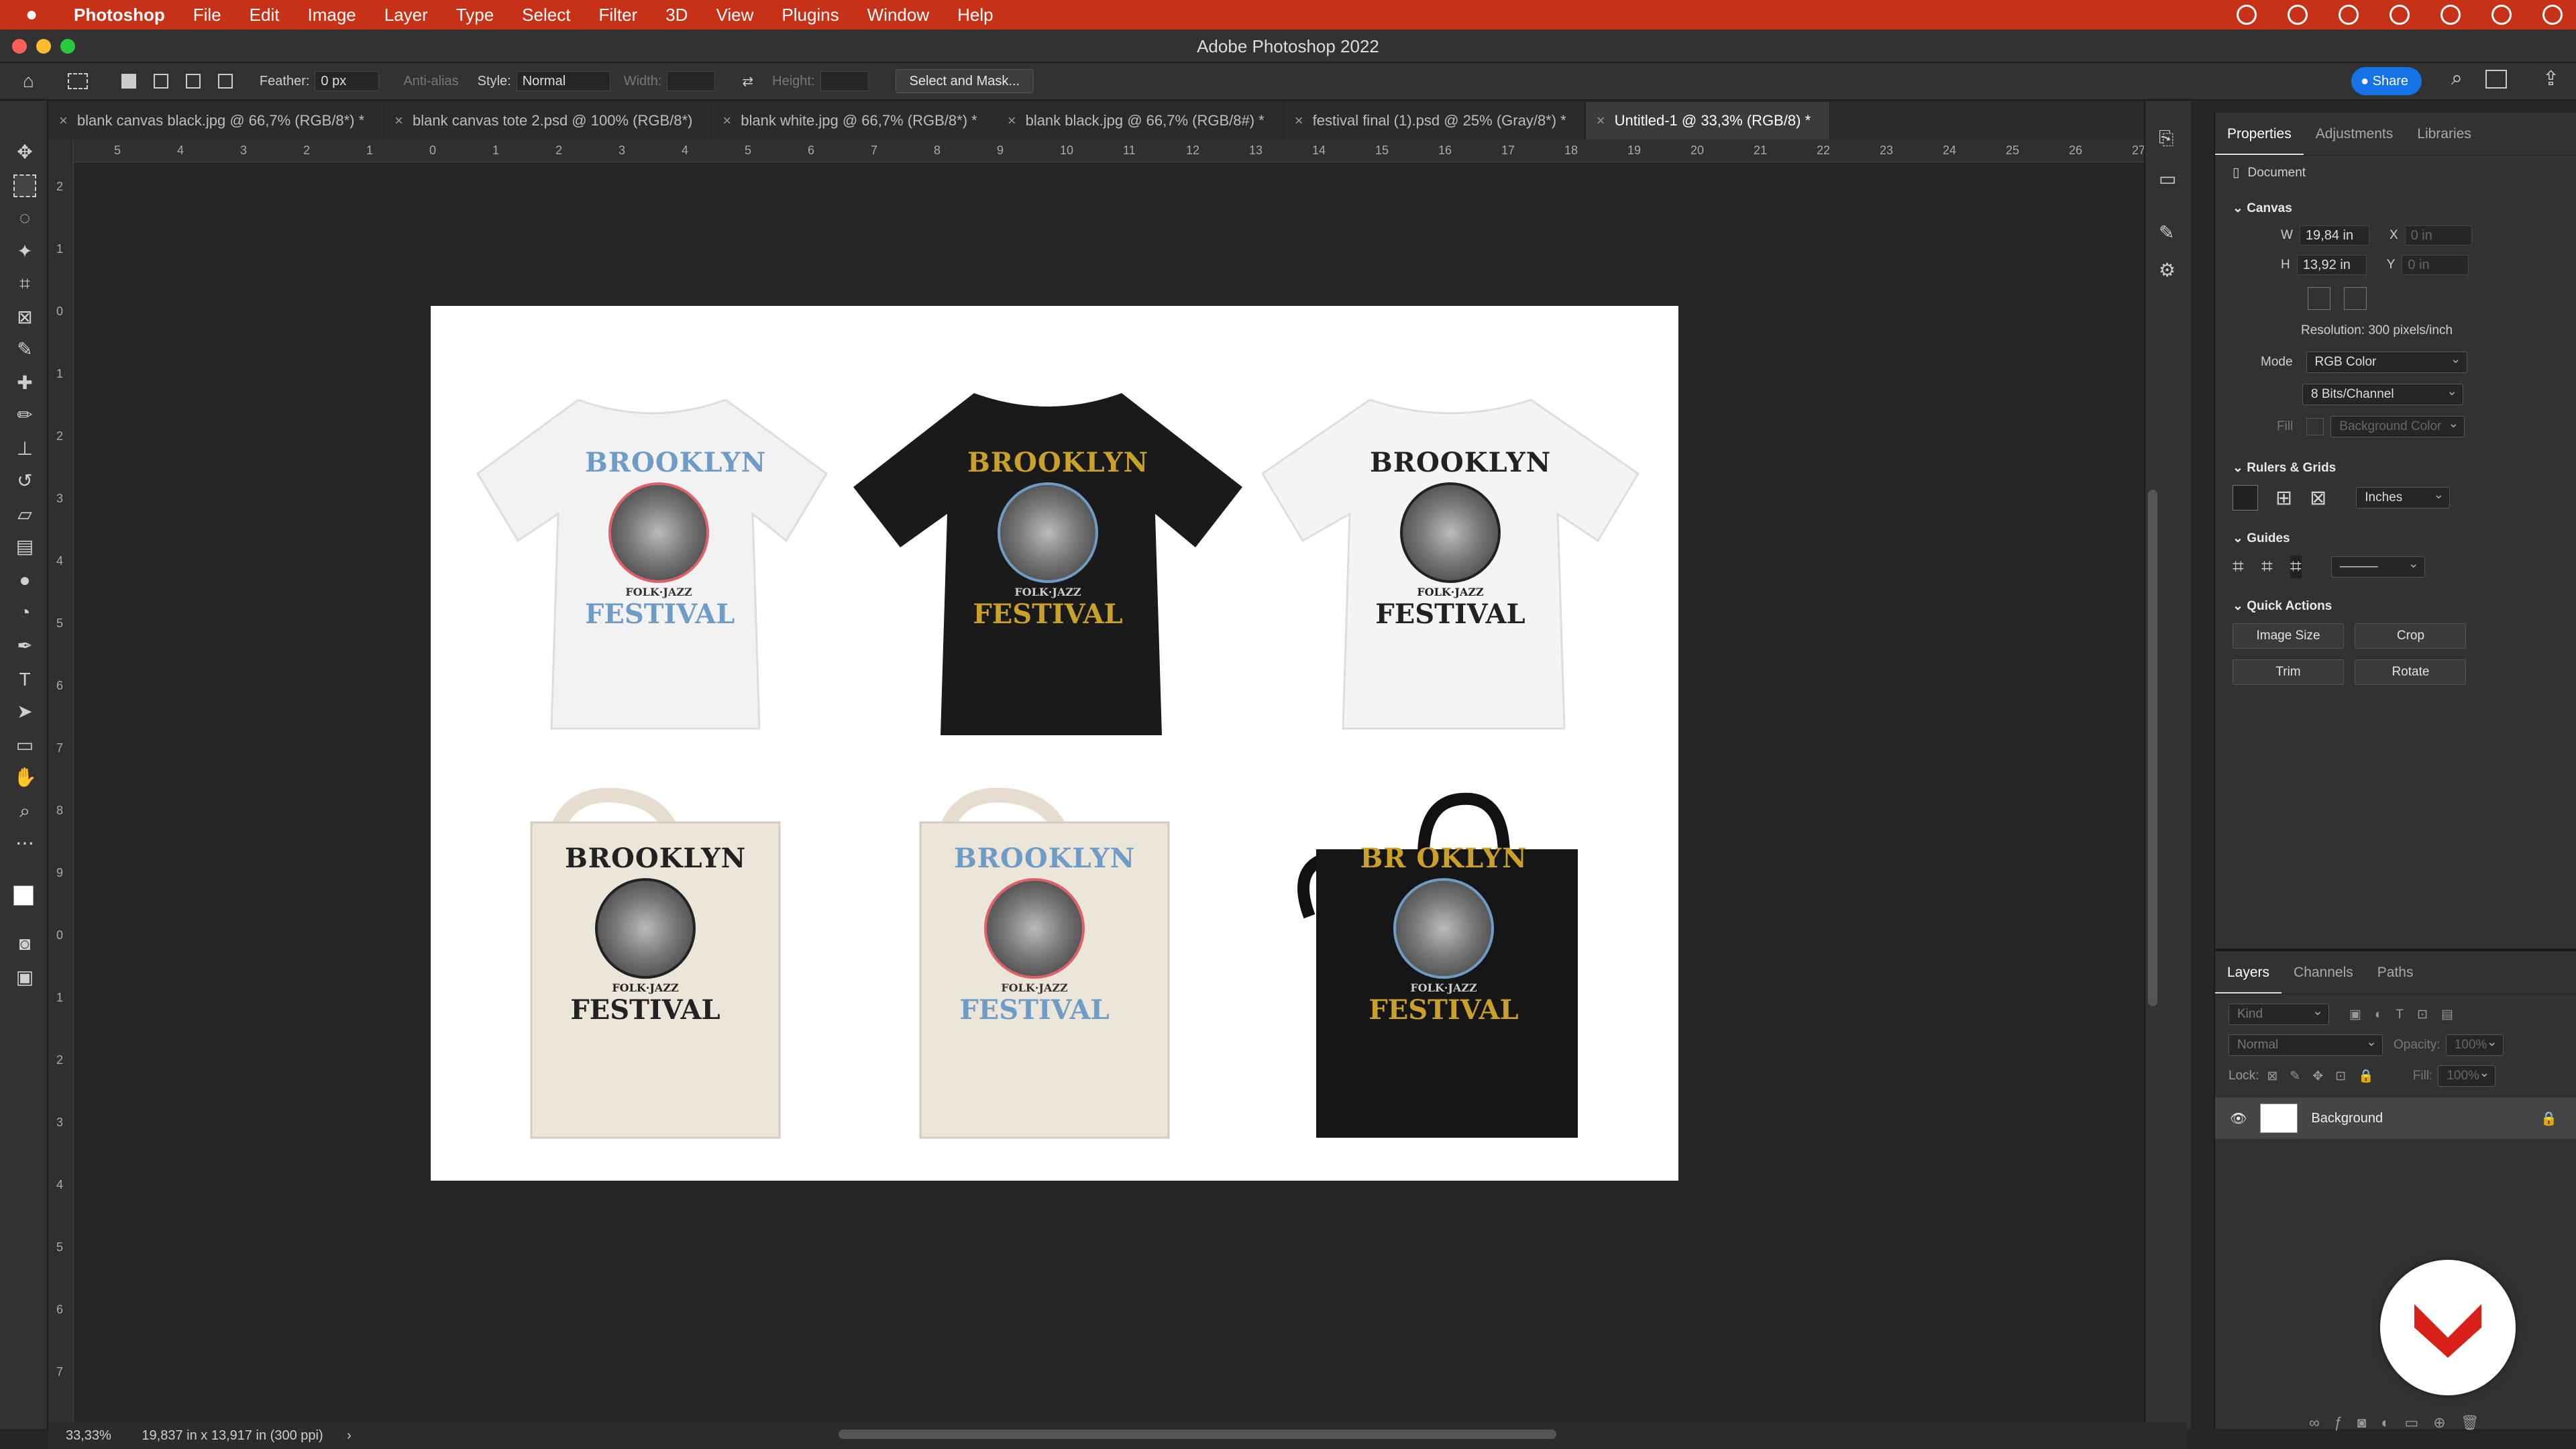  I want to click on pixel-grid-icon: ⊠, so click(2318, 498).